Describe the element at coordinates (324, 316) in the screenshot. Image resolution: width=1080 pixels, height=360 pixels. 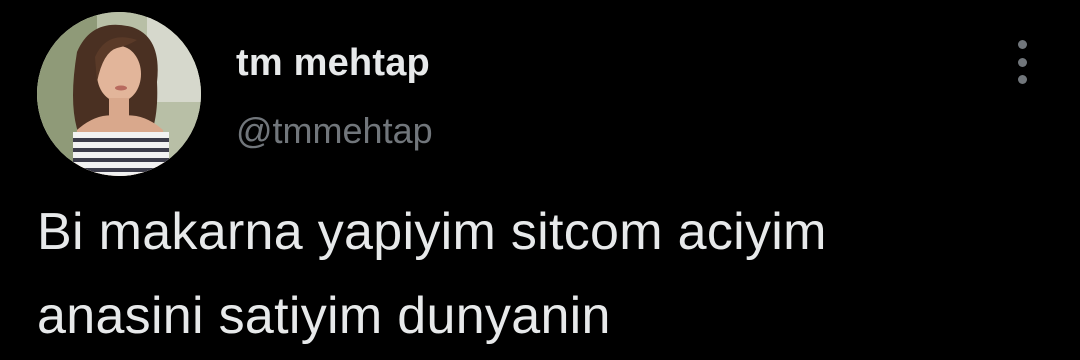
I see `tweet-text-line: anasini satiyim dunyanin` at that location.